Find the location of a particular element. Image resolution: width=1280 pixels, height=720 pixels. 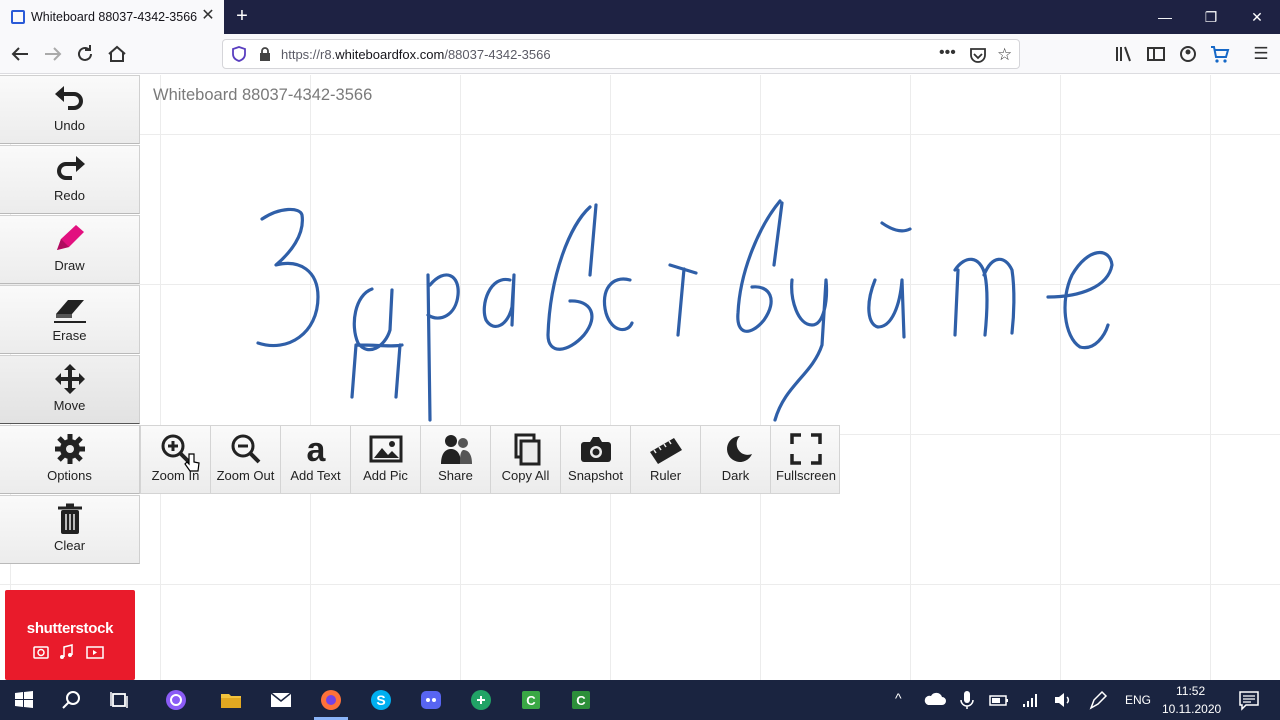

add-pic-button: Add Pic is located at coordinates (386, 459).